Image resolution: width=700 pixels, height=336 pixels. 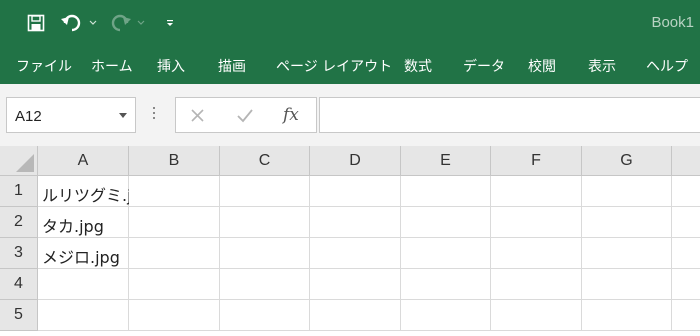 What do you see at coordinates (446, 284) in the screenshot?
I see `cell-e4` at bounding box center [446, 284].